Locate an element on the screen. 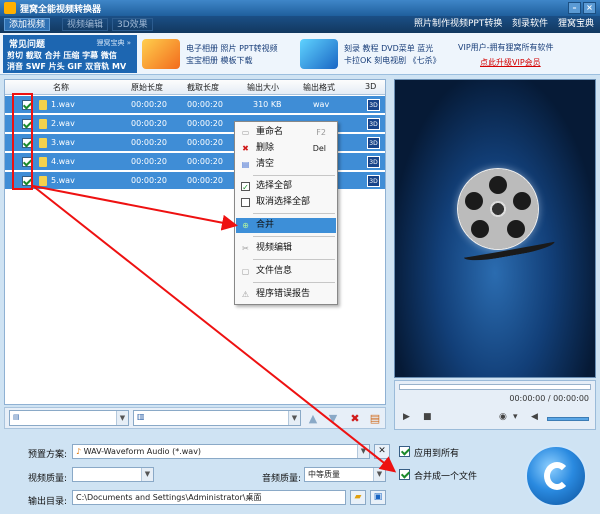 Image resolution: width=600 pixels, height=514 pixels. info-icon: ▢ is located at coordinates (245, 271).